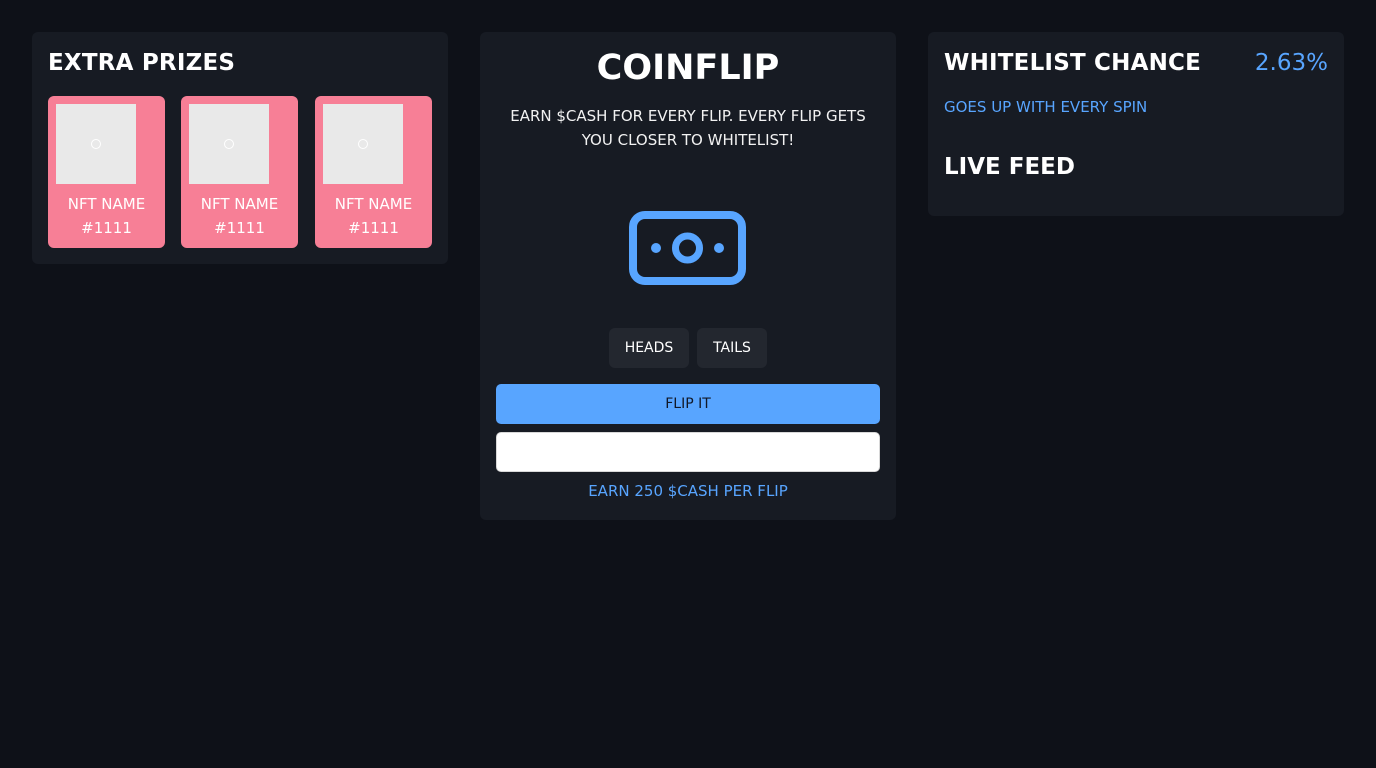 This screenshot has height=768, width=1376. Describe the element at coordinates (649, 348) in the screenshot. I see `heads-button: HEADS` at that location.